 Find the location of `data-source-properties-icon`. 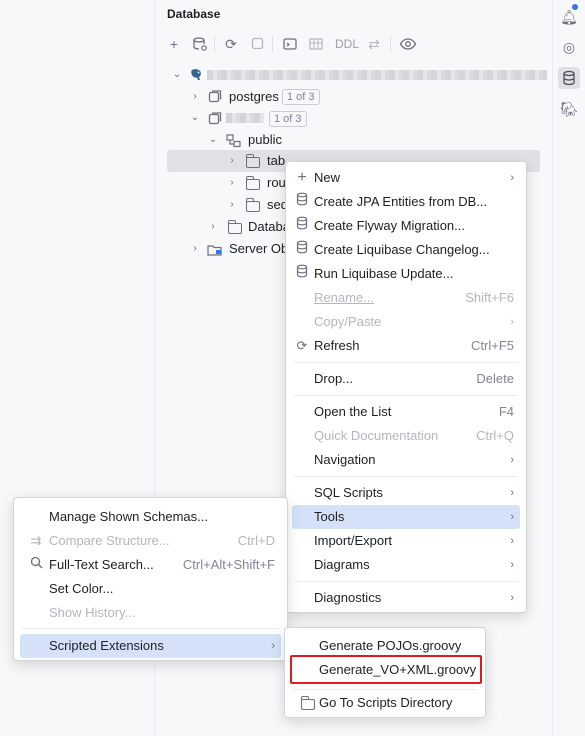

data-source-properties-icon is located at coordinates (200, 44).